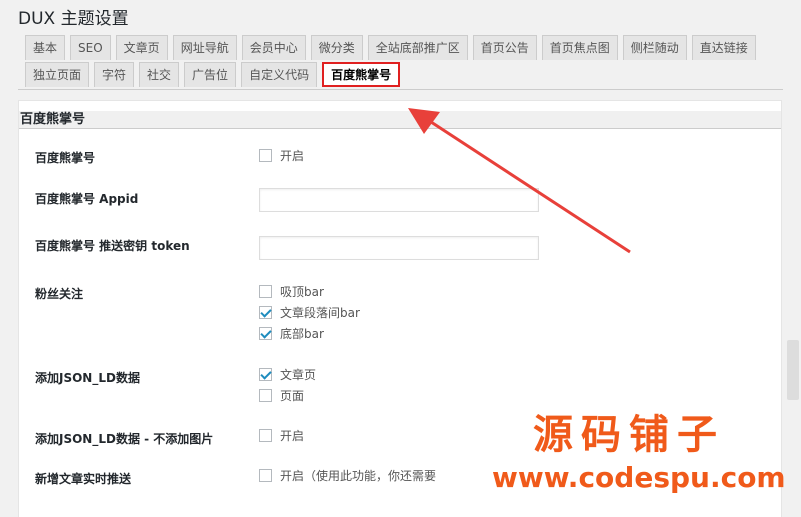 This screenshot has height=517, width=801. What do you see at coordinates (723, 47) in the screenshot?
I see `tab-links: 直达链接` at bounding box center [723, 47].